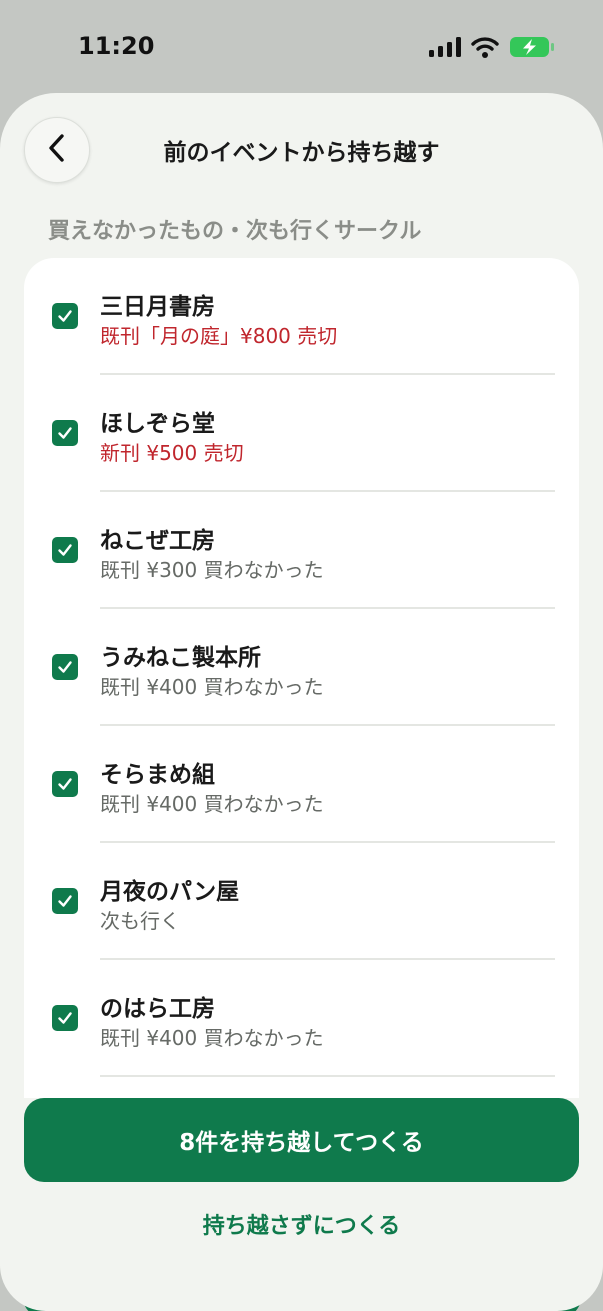 This screenshot has height=1311, width=603. Describe the element at coordinates (180, 658) in the screenshot. I see `circle-name: うみねこ製本所` at that location.